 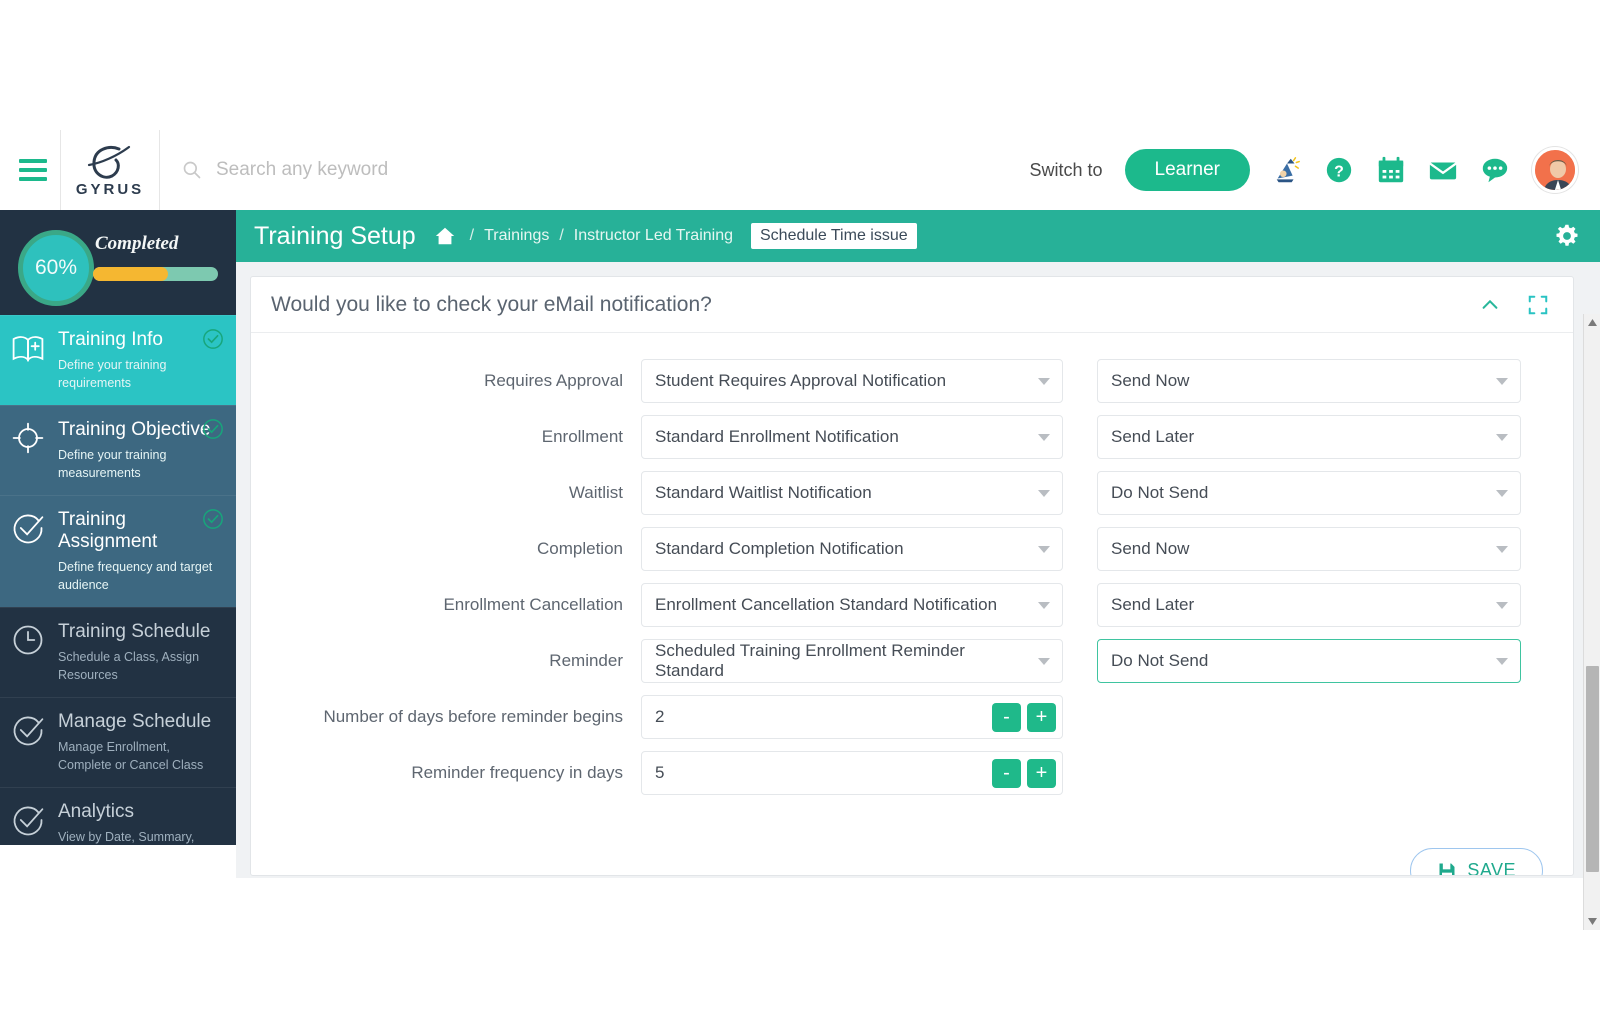 What do you see at coordinates (1491, 868) in the screenshot?
I see `save-label: SAVE` at bounding box center [1491, 868].